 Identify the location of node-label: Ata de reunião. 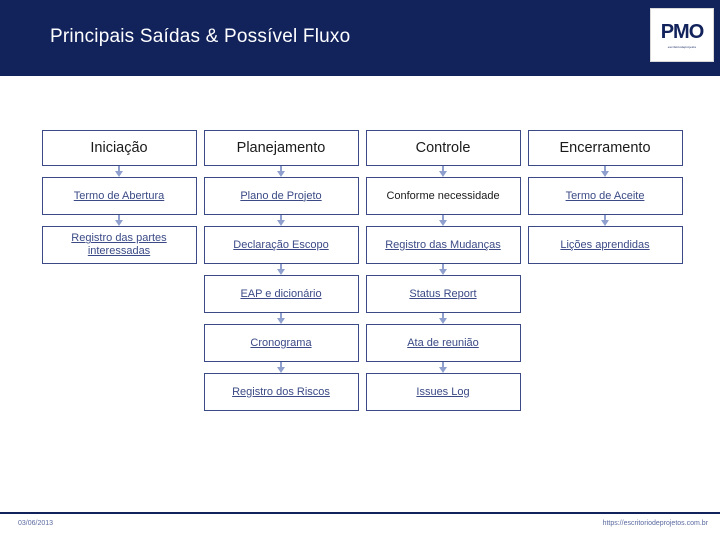
(443, 342).